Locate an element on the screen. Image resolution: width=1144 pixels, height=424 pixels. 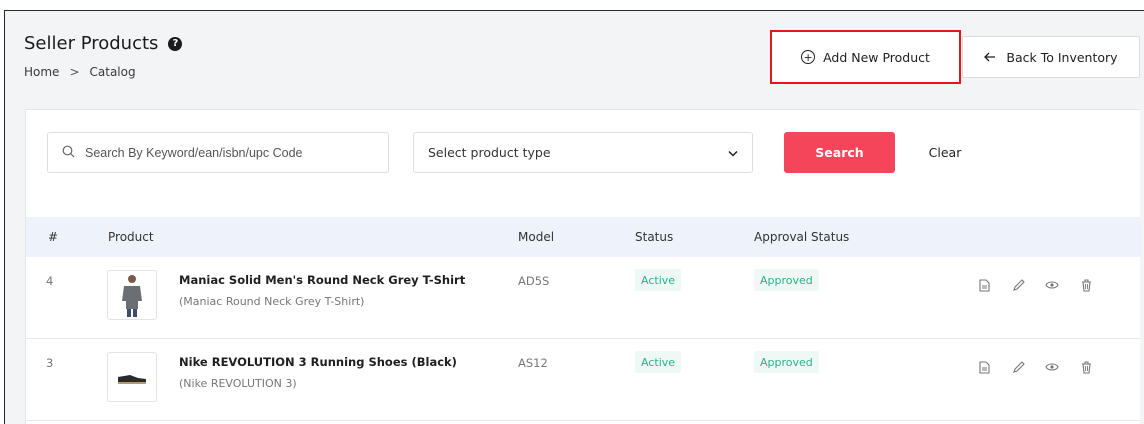
row-number: 4 is located at coordinates (50, 281).